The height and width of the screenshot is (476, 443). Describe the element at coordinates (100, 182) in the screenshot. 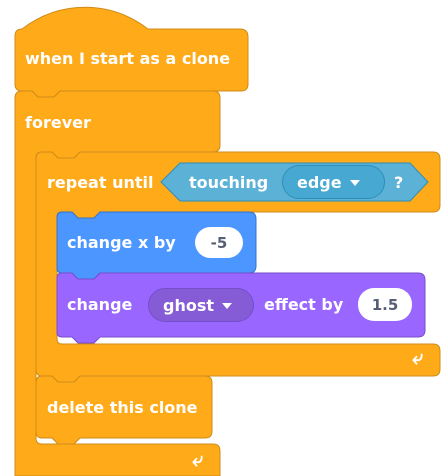

I see `repeat-until-label: repeat until` at that location.